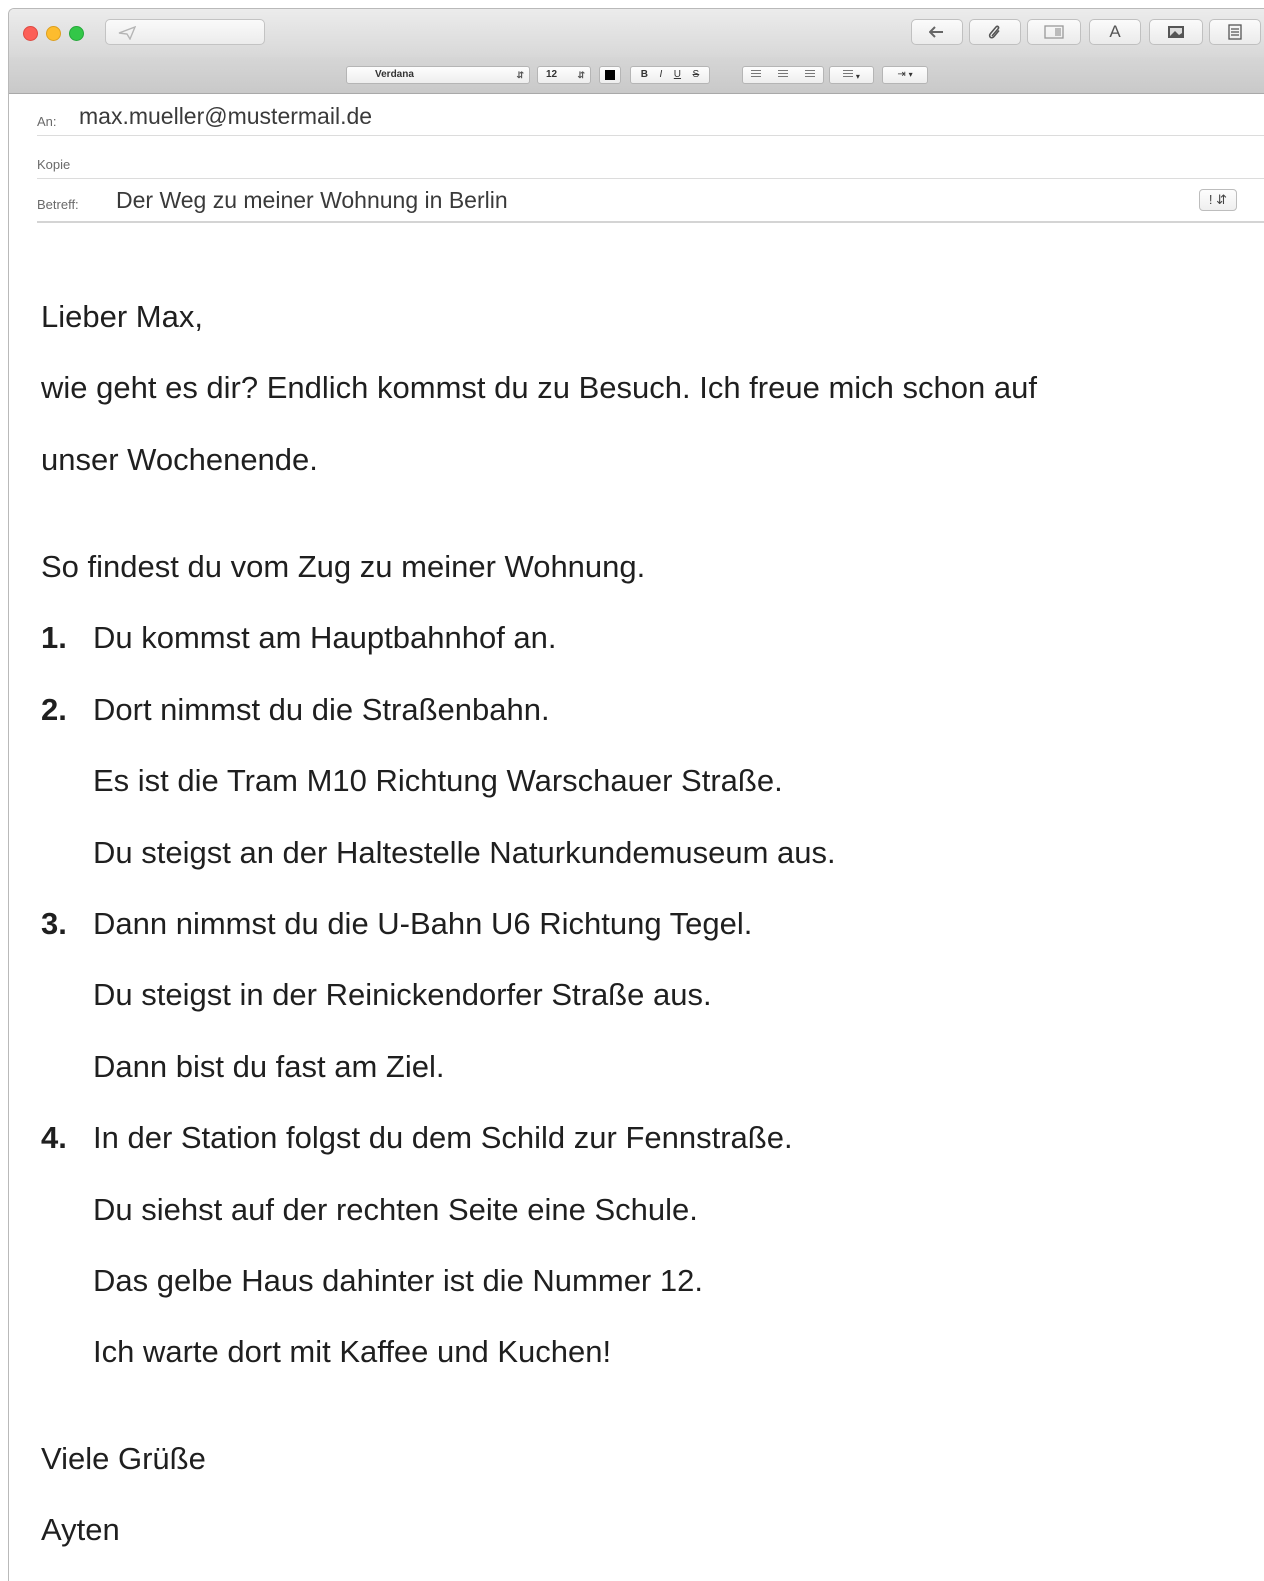  I want to click on photo-browser-icon, so click(1176, 32).